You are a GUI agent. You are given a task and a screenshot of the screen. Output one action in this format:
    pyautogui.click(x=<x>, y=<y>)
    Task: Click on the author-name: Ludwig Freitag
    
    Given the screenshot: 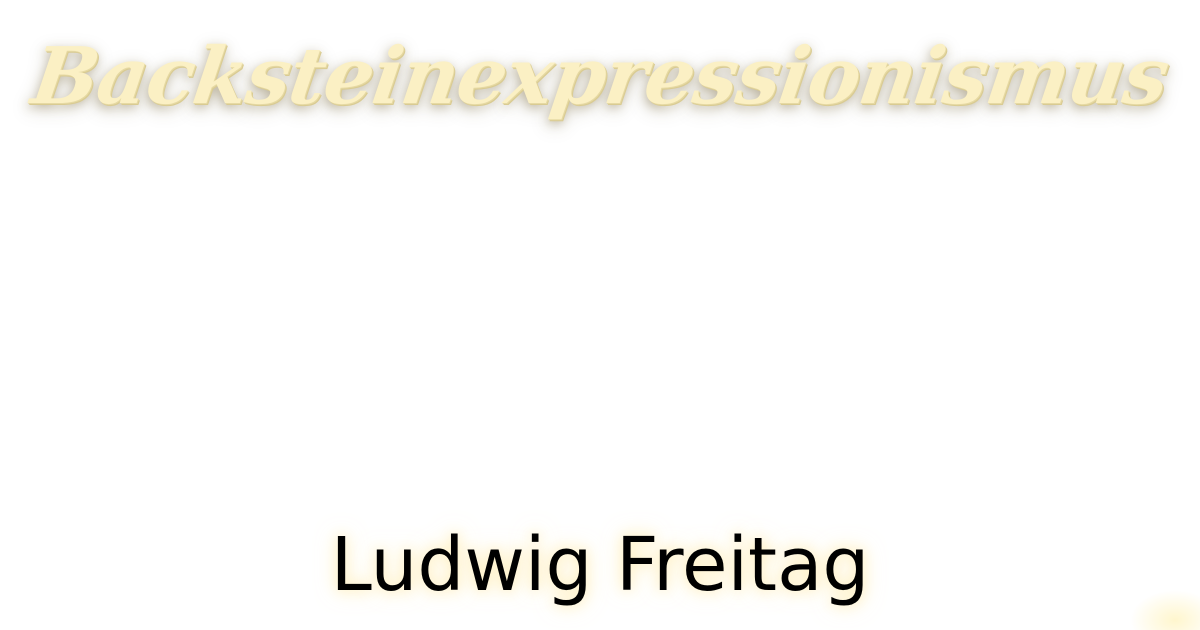 What is the action you would take?
    pyautogui.click(x=600, y=565)
    